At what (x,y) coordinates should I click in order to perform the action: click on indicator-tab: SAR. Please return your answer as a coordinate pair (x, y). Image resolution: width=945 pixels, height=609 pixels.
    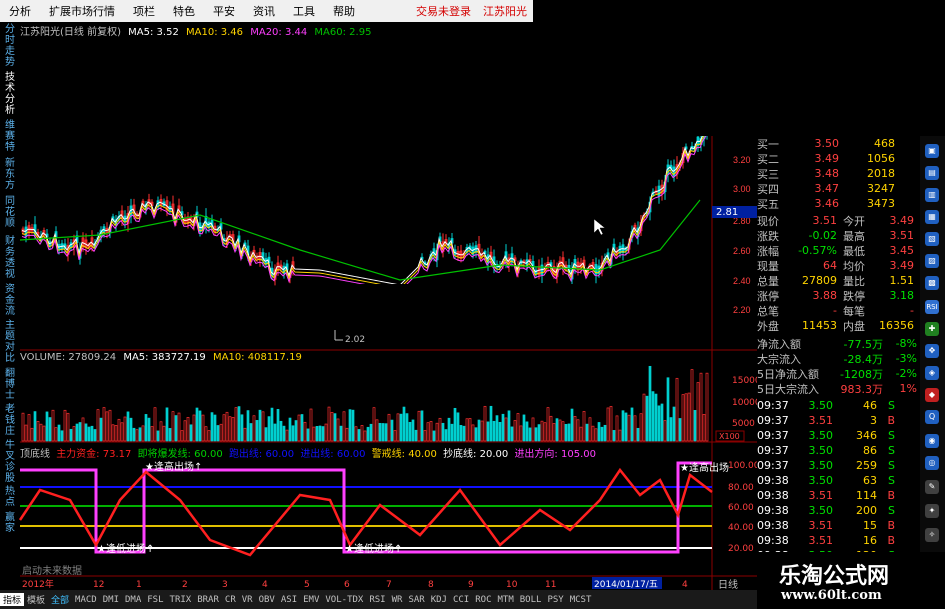
    Looking at the image, I should click on (416, 600).